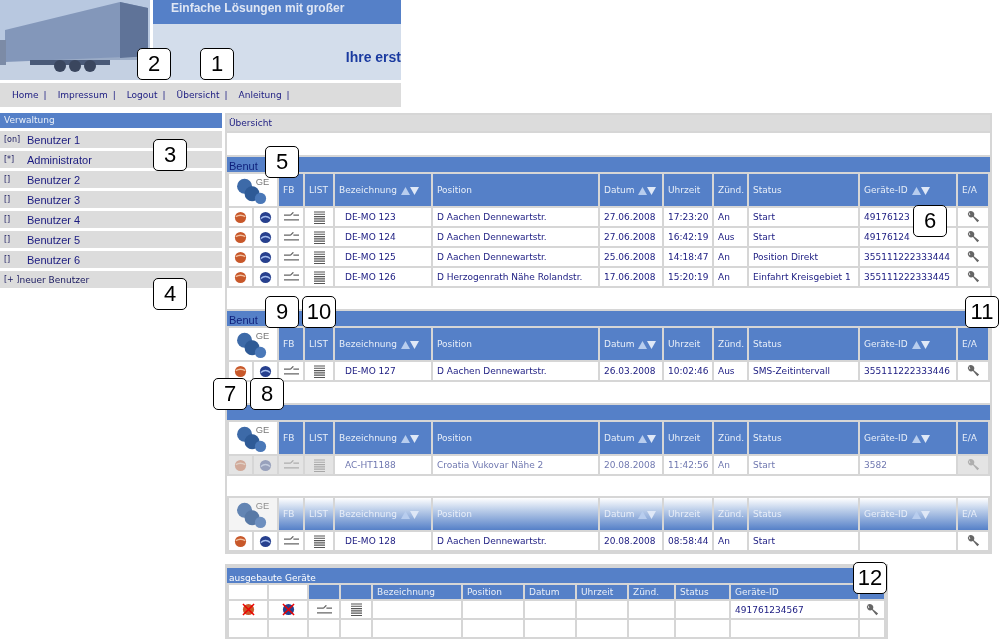 This screenshot has height=641, width=1007. I want to click on crossed-globe-icon, so click(288, 609).